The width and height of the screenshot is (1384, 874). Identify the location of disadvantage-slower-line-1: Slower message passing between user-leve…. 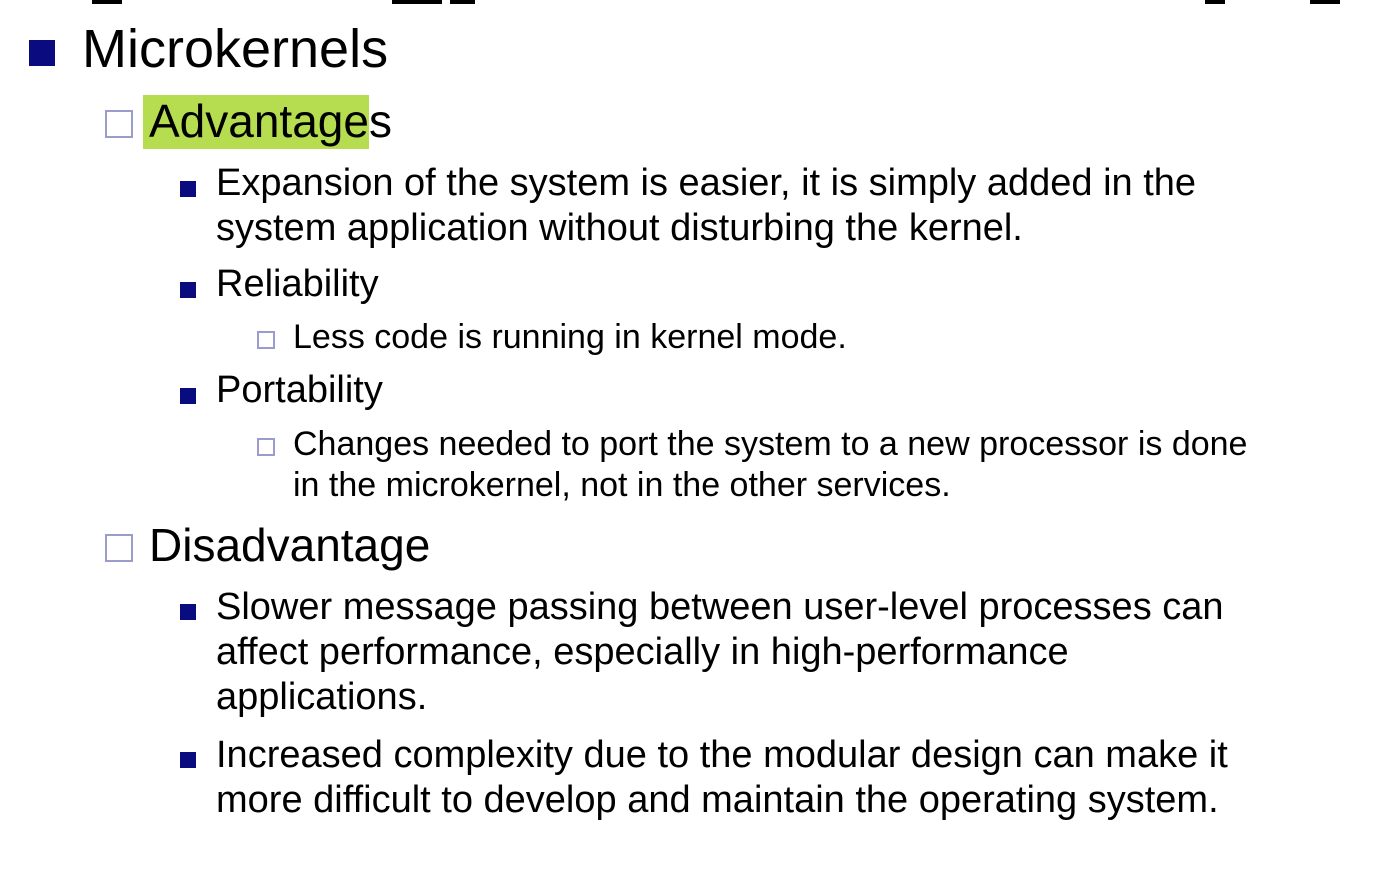
(720, 607).